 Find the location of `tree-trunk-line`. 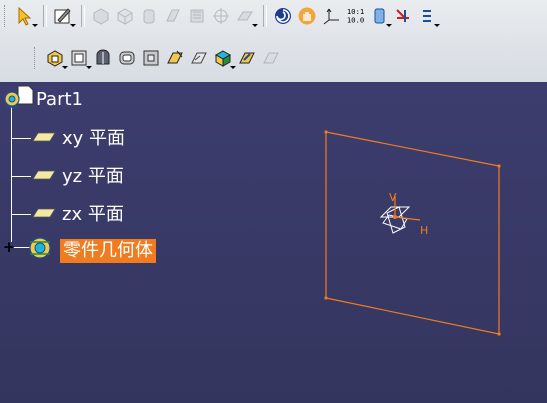

tree-trunk-line is located at coordinates (11, 174).